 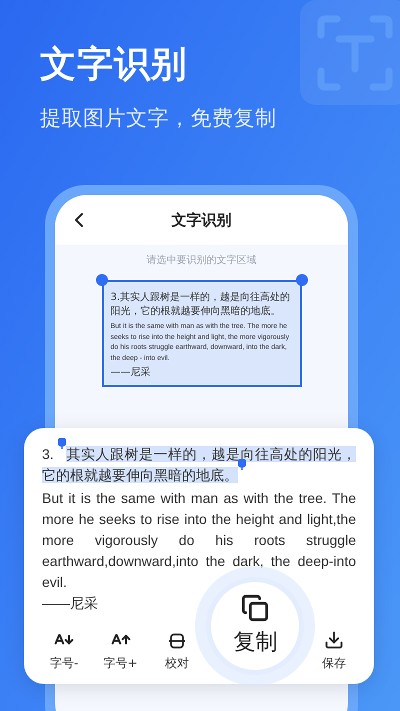 What do you see at coordinates (159, 118) in the screenshot?
I see `subtitle: 提取图片文字，免费复制` at bounding box center [159, 118].